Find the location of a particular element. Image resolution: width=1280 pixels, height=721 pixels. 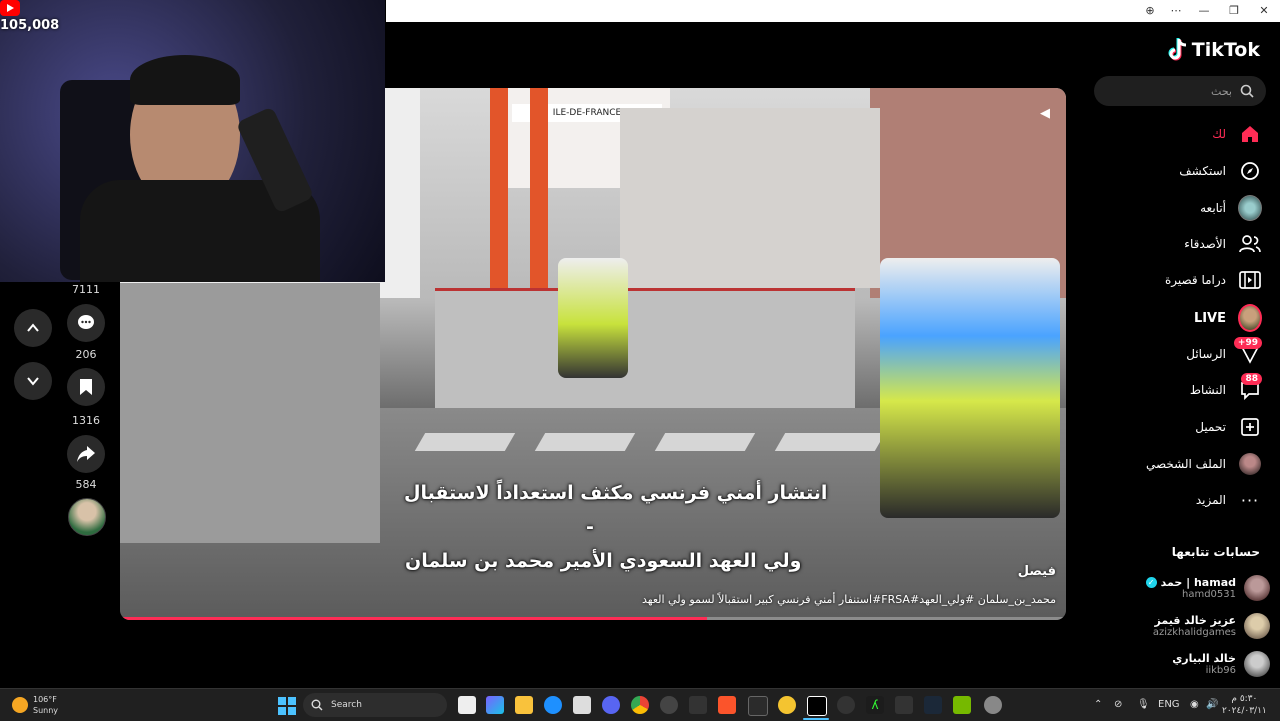

creator-avatar is located at coordinates (87, 517).